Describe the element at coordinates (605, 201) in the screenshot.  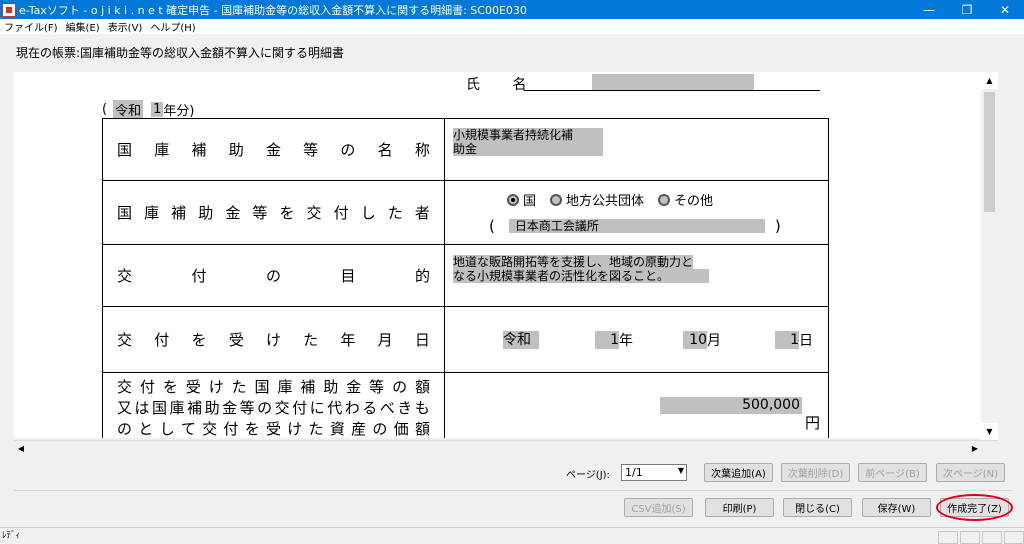
I see `radio-local-gov-label: 地方公共団体` at that location.